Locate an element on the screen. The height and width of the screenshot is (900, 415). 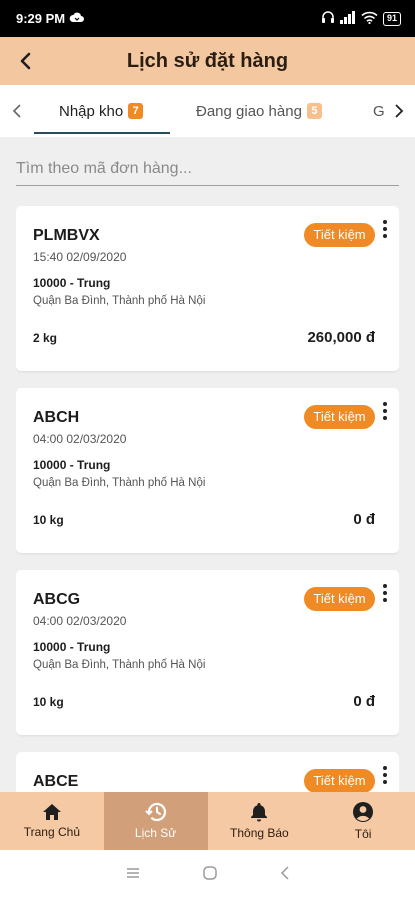
signal-icon is located at coordinates (347, 18).